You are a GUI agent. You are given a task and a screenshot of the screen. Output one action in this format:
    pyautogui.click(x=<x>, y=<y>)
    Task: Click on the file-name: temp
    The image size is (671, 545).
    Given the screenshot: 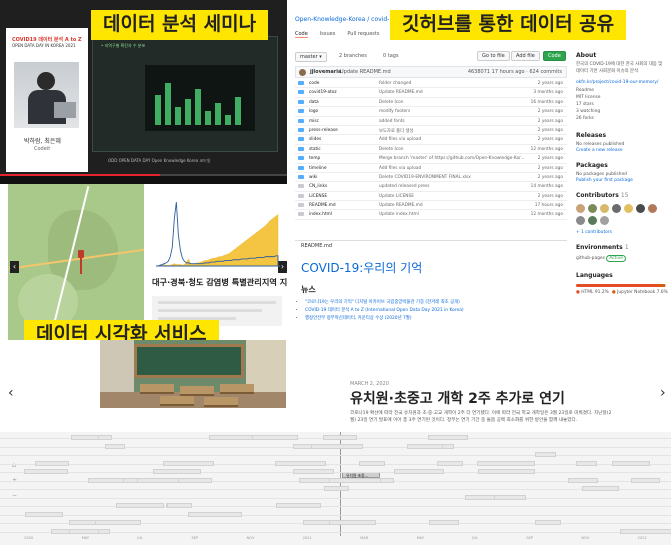 What is the action you would take?
    pyautogui.click(x=314, y=158)
    